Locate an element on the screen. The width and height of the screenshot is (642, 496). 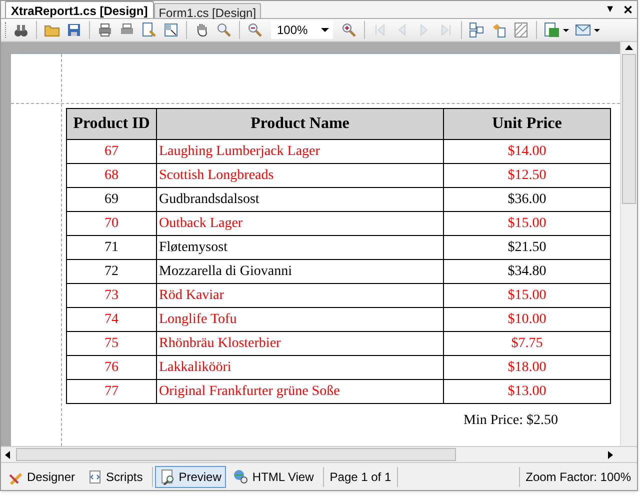
table-cell: Longlife Tofu is located at coordinates (300, 320).